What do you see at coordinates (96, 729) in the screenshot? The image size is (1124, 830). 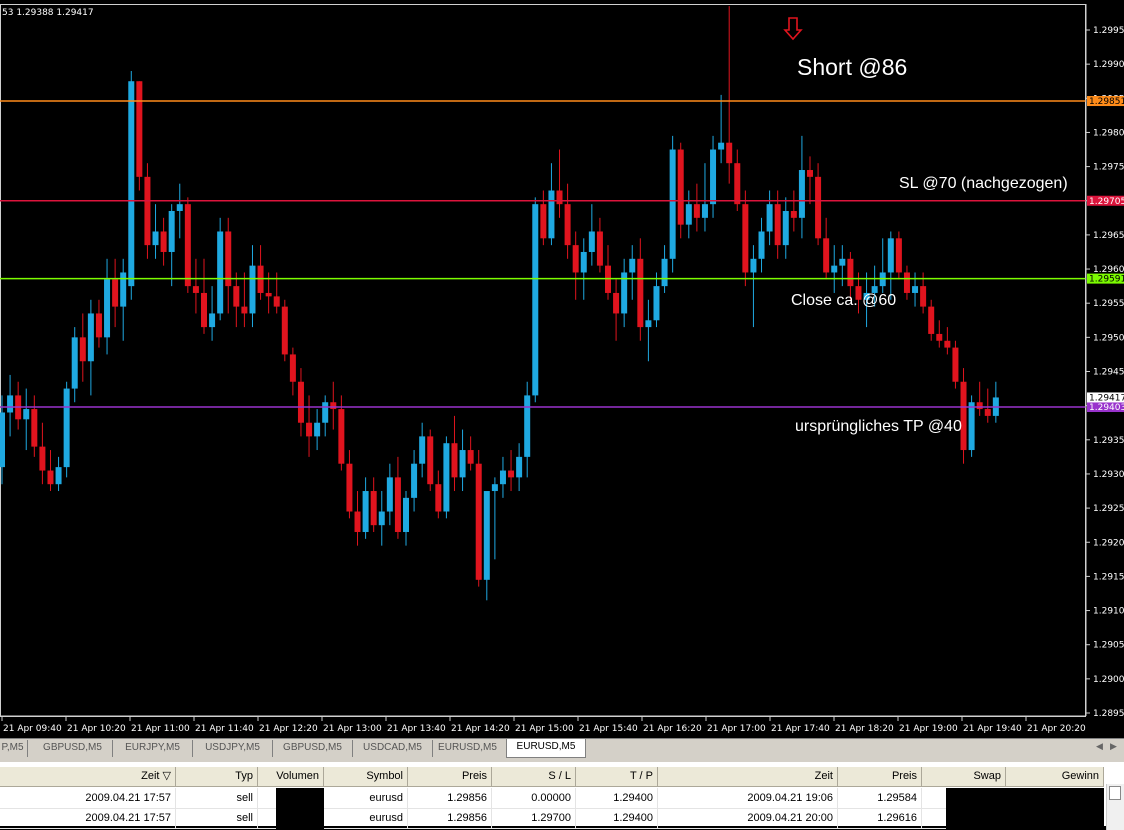 I see `time-tick-label: 21 Apr 10:20` at bounding box center [96, 729].